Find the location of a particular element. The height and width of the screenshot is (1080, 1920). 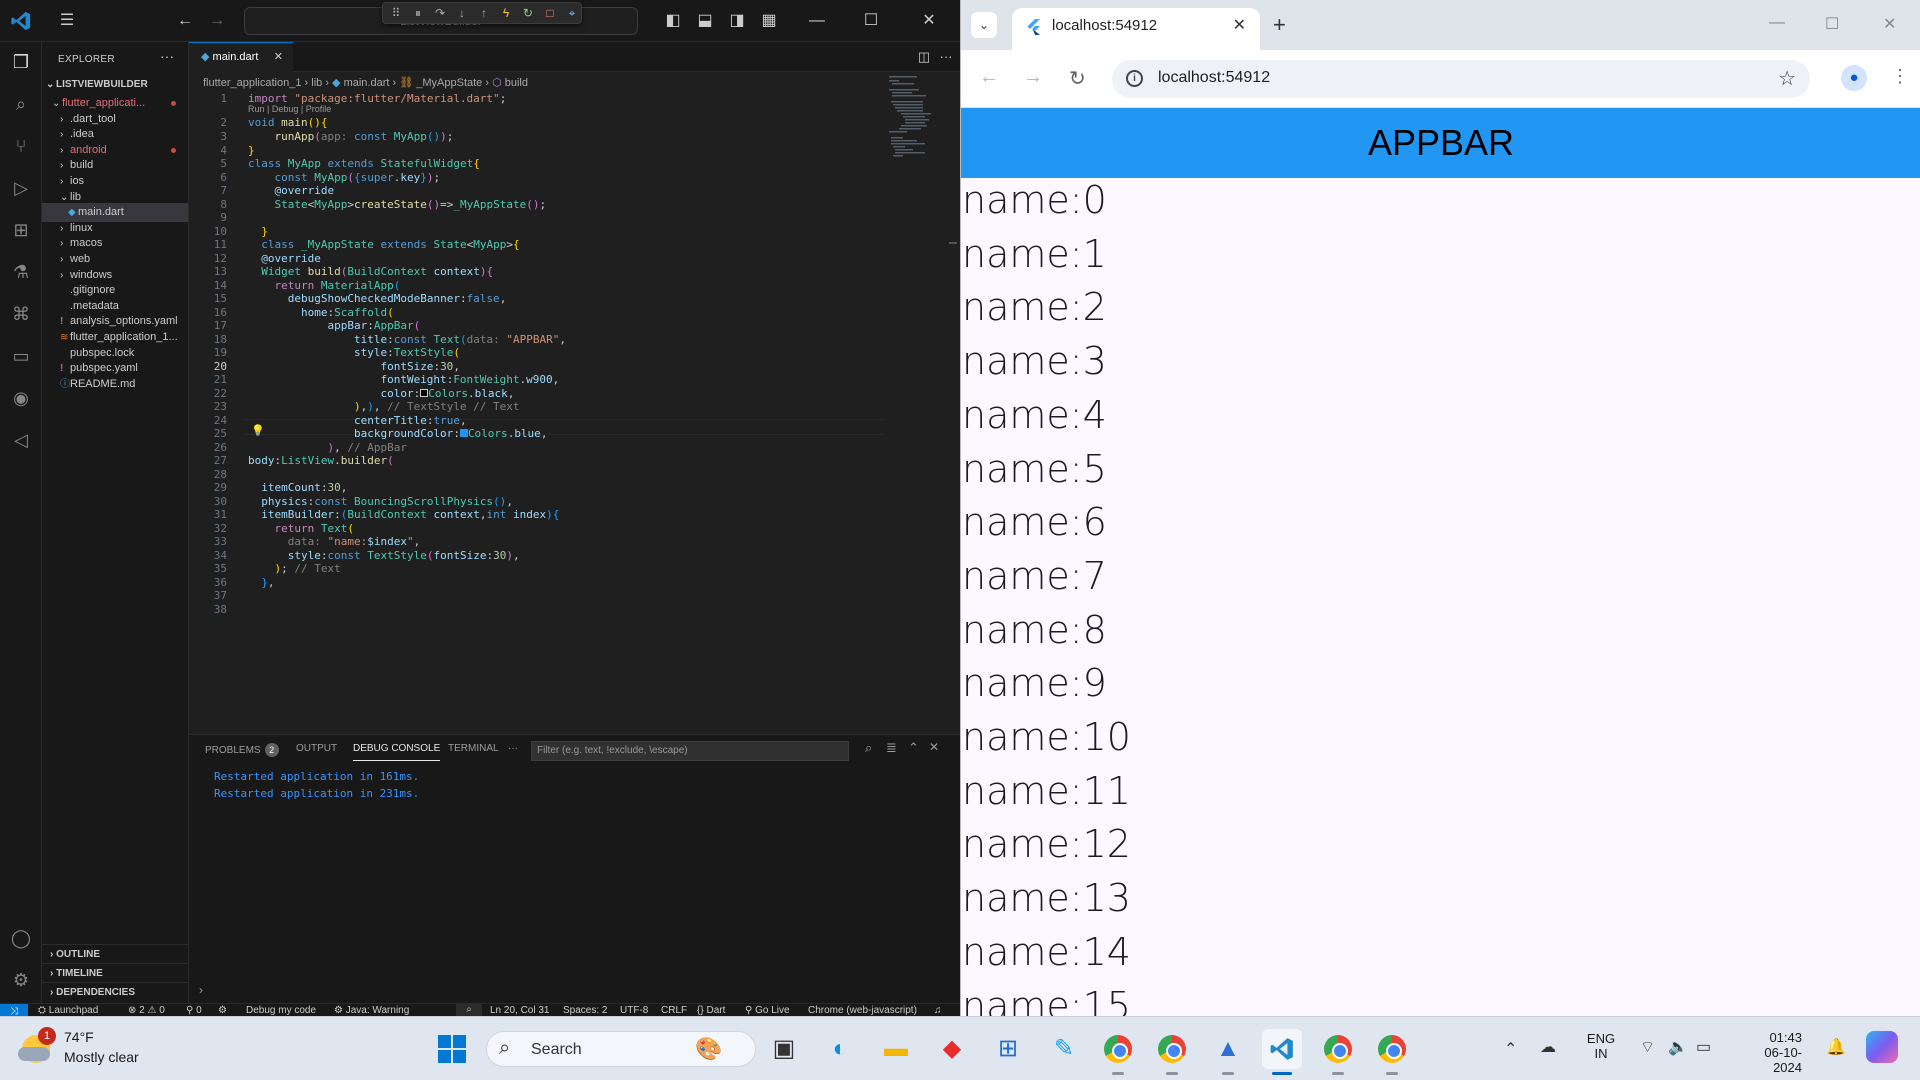

console-prompt-chevron-icon: › is located at coordinates (201, 990).